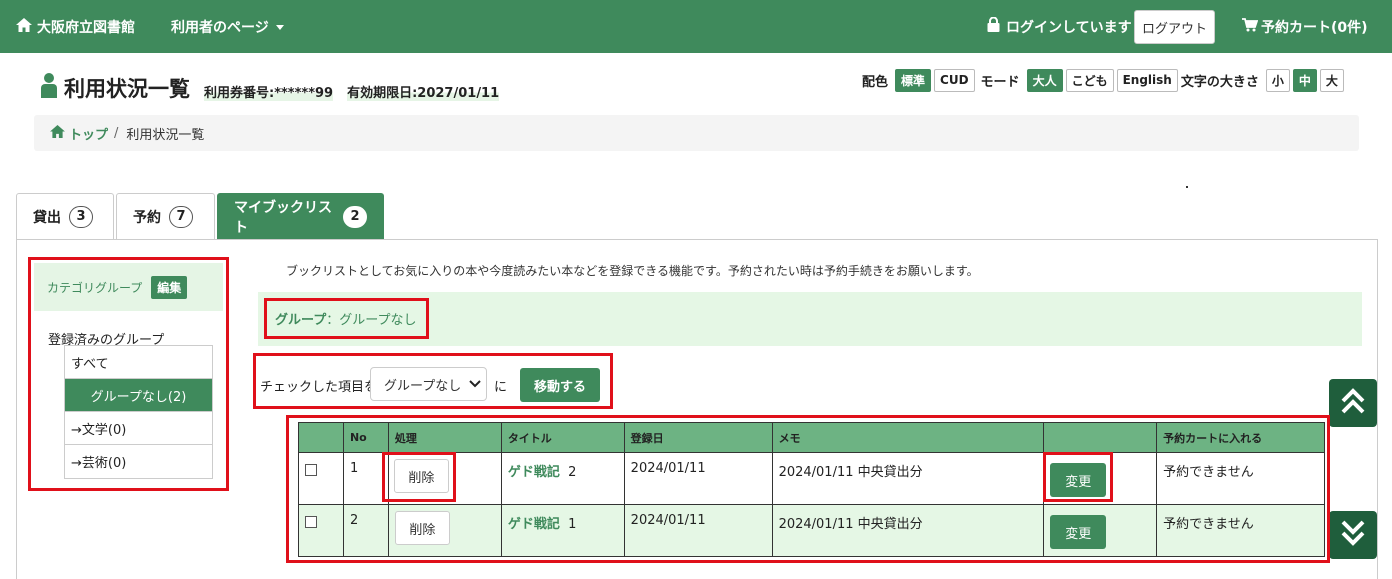  I want to click on table-header-row: No 処理 タイトル 登録日 メモ 予約カートに入れる, so click(811, 437).